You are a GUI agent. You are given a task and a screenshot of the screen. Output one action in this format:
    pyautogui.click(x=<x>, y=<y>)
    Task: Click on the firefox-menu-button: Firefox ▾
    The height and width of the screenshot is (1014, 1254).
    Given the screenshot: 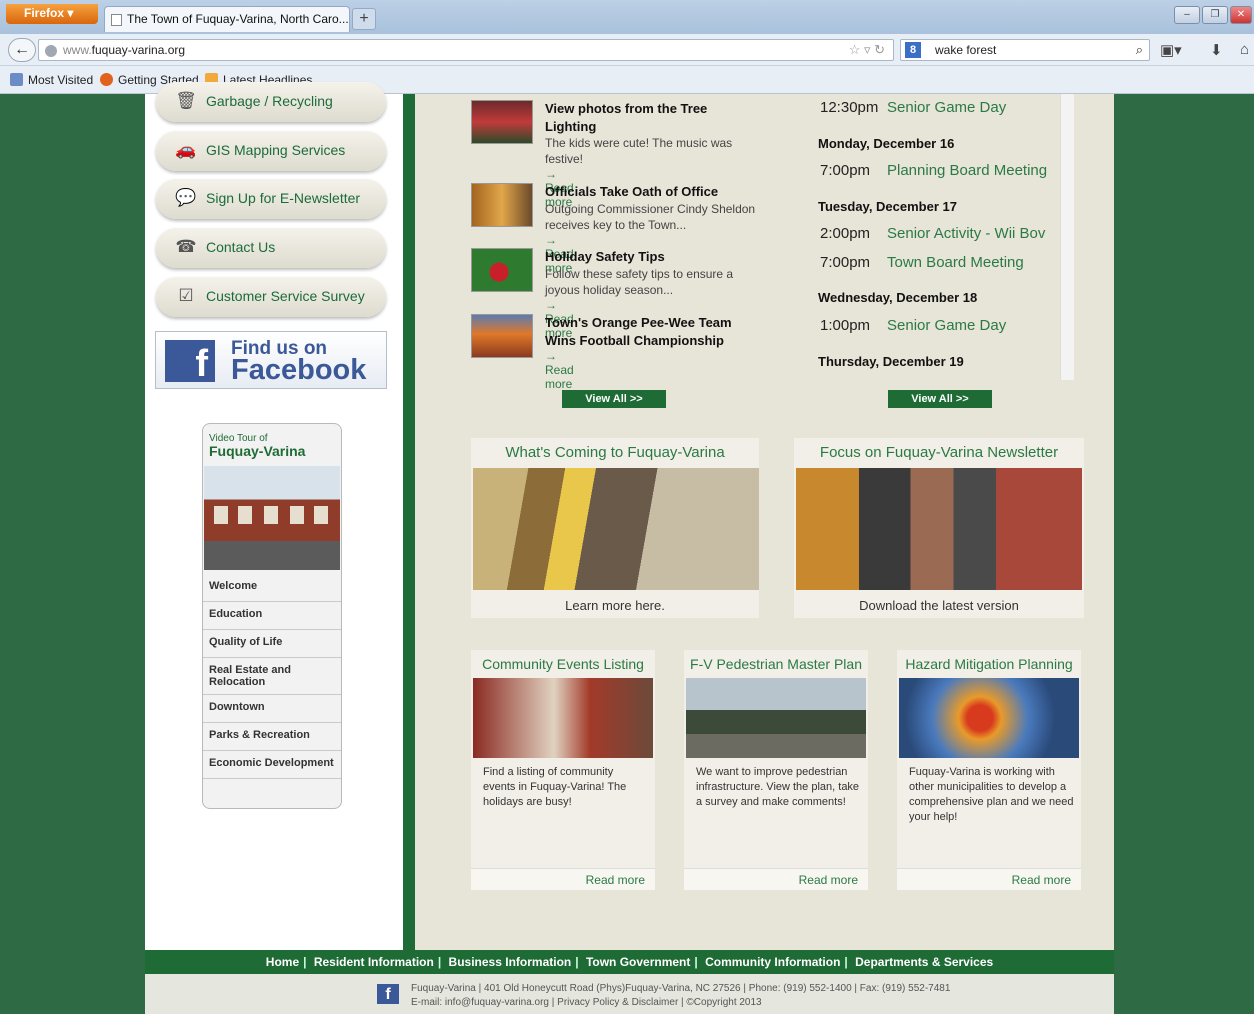 What is the action you would take?
    pyautogui.click(x=52, y=14)
    